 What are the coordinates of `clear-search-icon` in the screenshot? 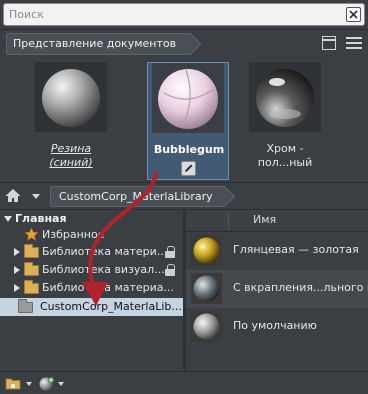 It's located at (353, 14).